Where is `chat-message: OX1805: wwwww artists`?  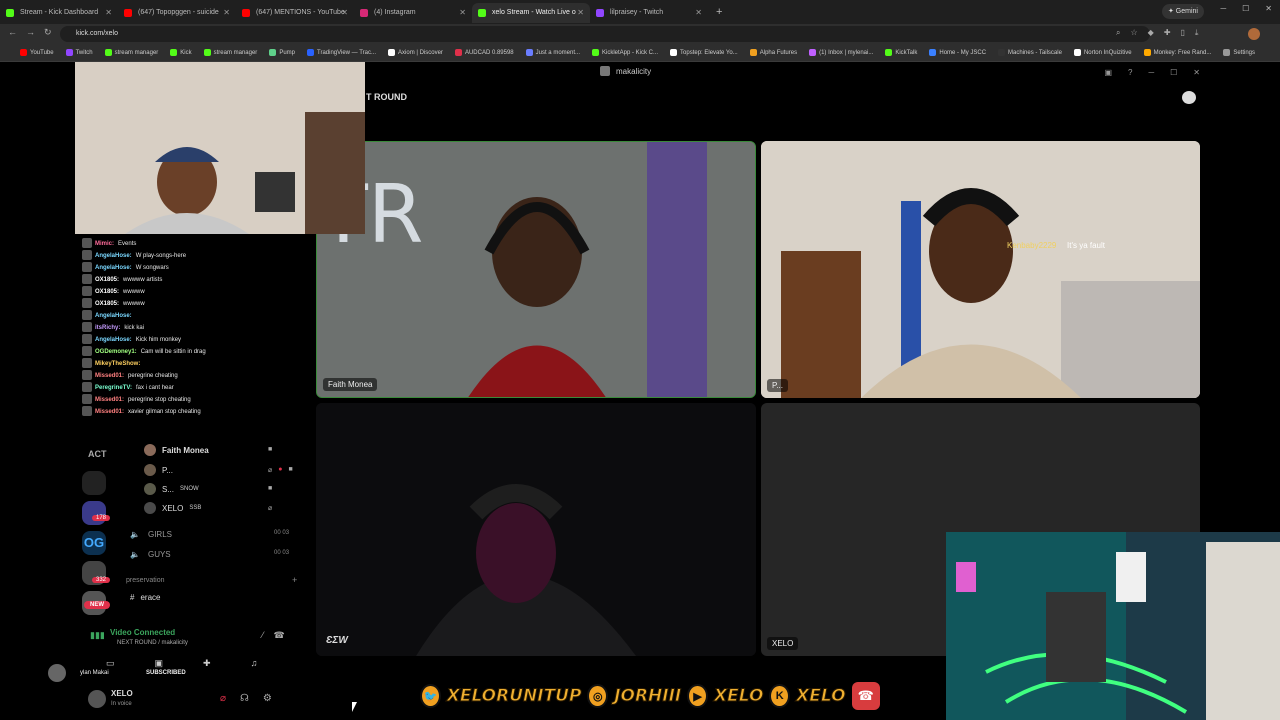
chat-message: OX1805: wwwww artists is located at coordinates (197, 280).